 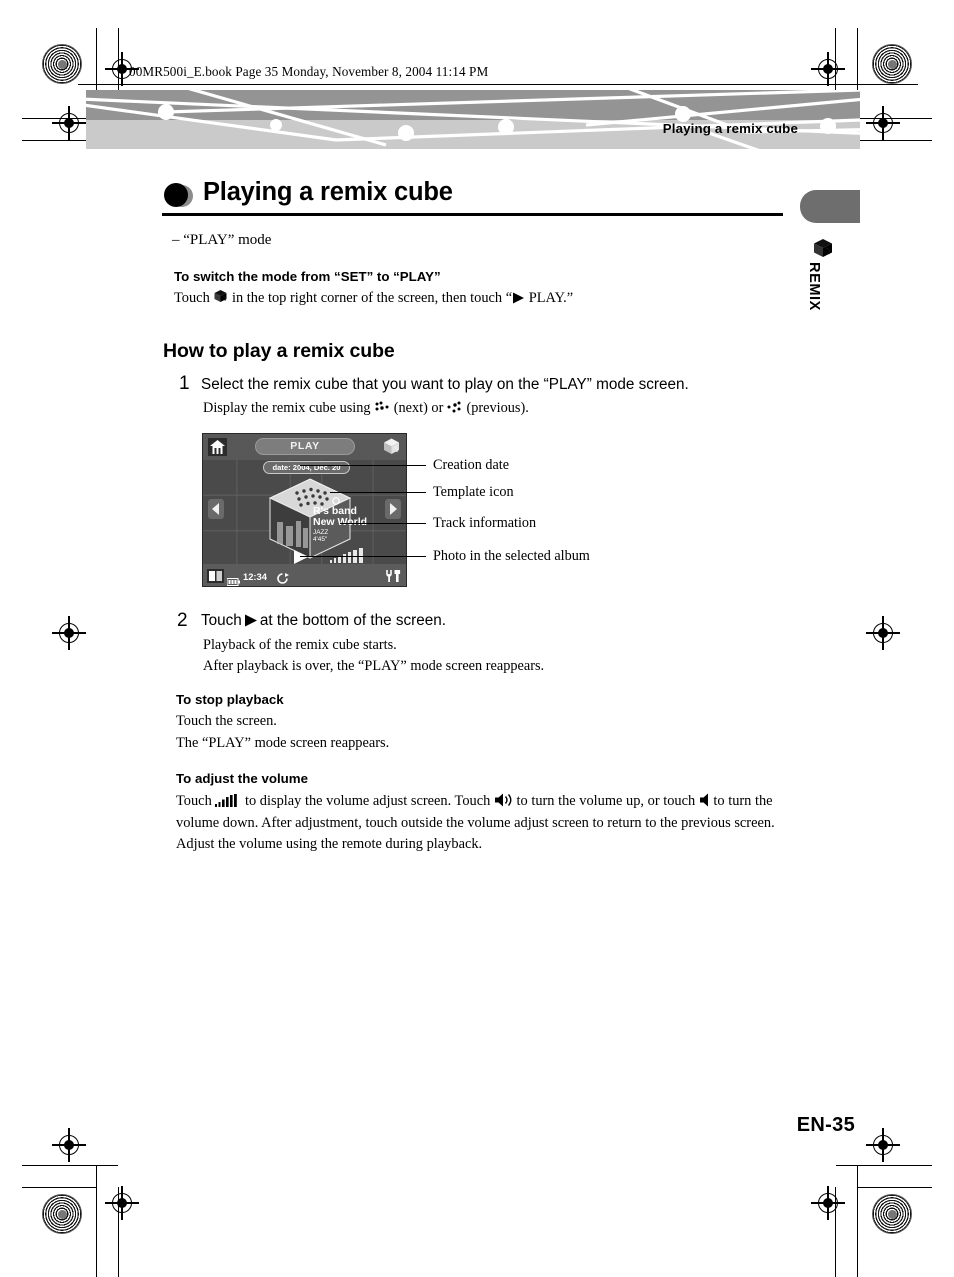 I want to click on adjust-volume-heading: To adjust the volume, so click(x=242, y=778).